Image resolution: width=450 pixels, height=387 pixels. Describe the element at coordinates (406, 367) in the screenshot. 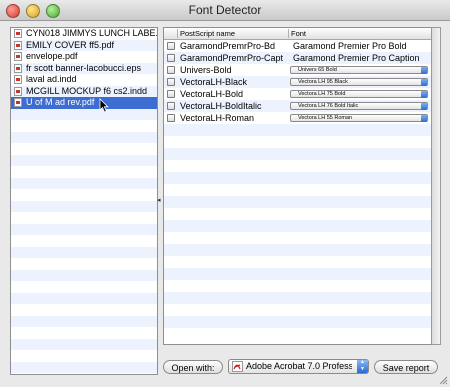

I see `save-report-button: Save report` at that location.